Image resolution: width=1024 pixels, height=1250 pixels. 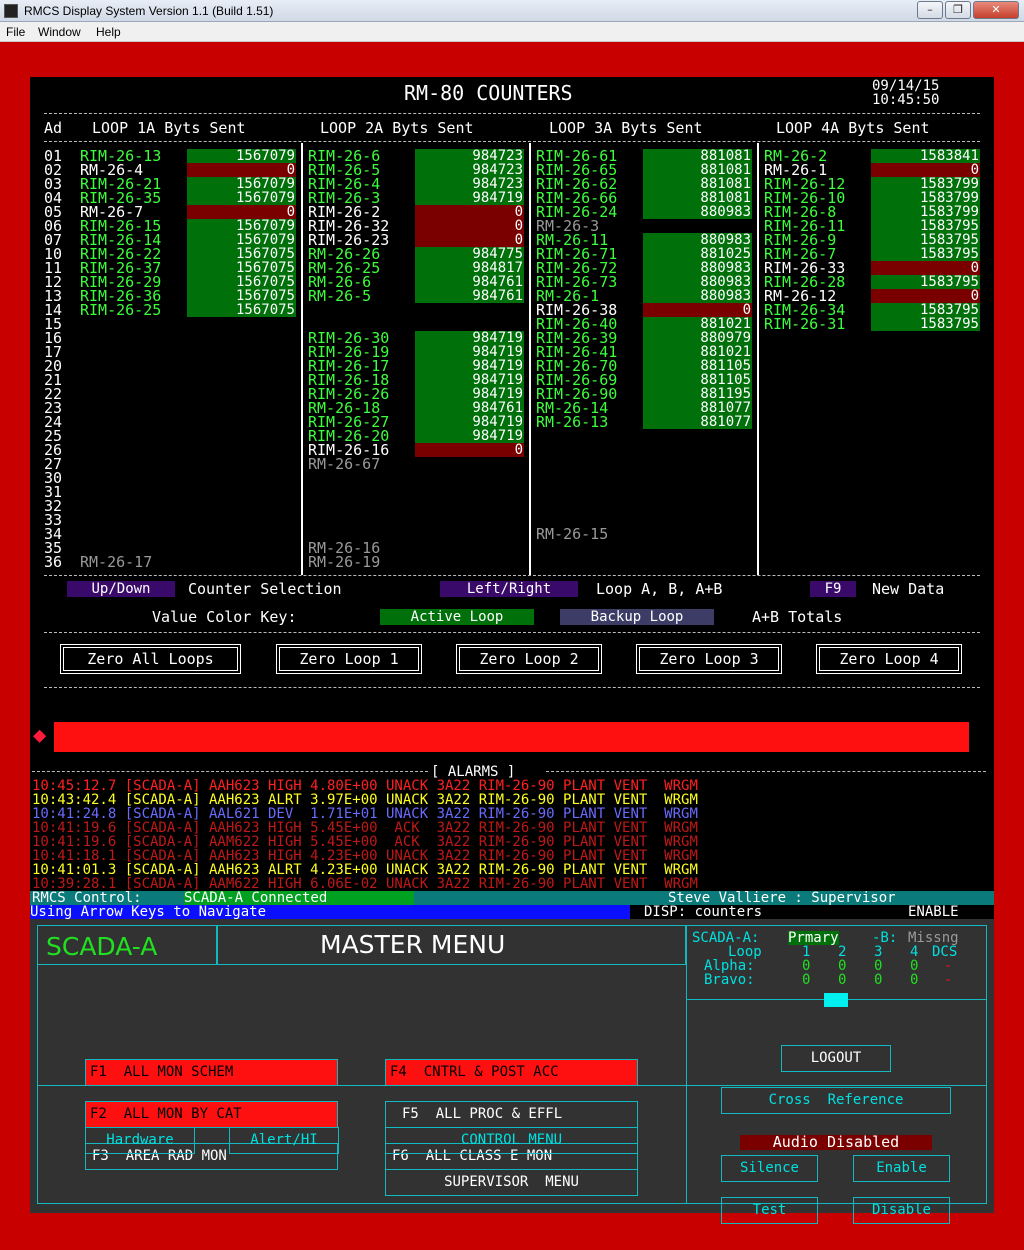 I want to click on key-leftright-desc: Loop A, B, A+B, so click(x=659, y=589).